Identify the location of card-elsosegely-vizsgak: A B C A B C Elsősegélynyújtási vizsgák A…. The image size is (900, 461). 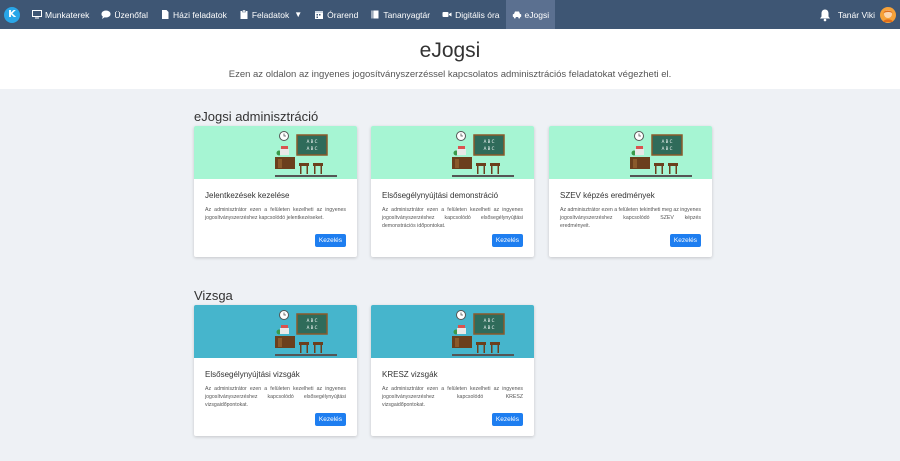
(275, 370).